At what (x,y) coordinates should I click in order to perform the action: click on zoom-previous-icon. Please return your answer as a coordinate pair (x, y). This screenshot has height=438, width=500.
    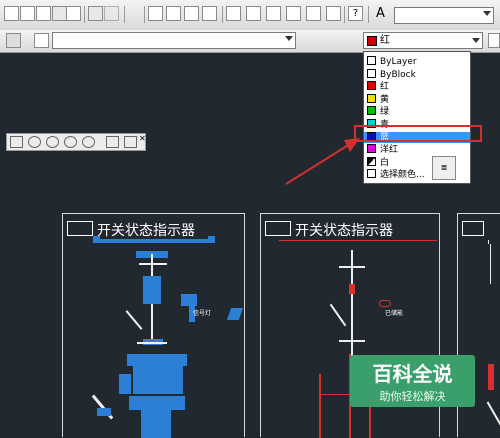
    Looking at the image, I should click on (209, 13).